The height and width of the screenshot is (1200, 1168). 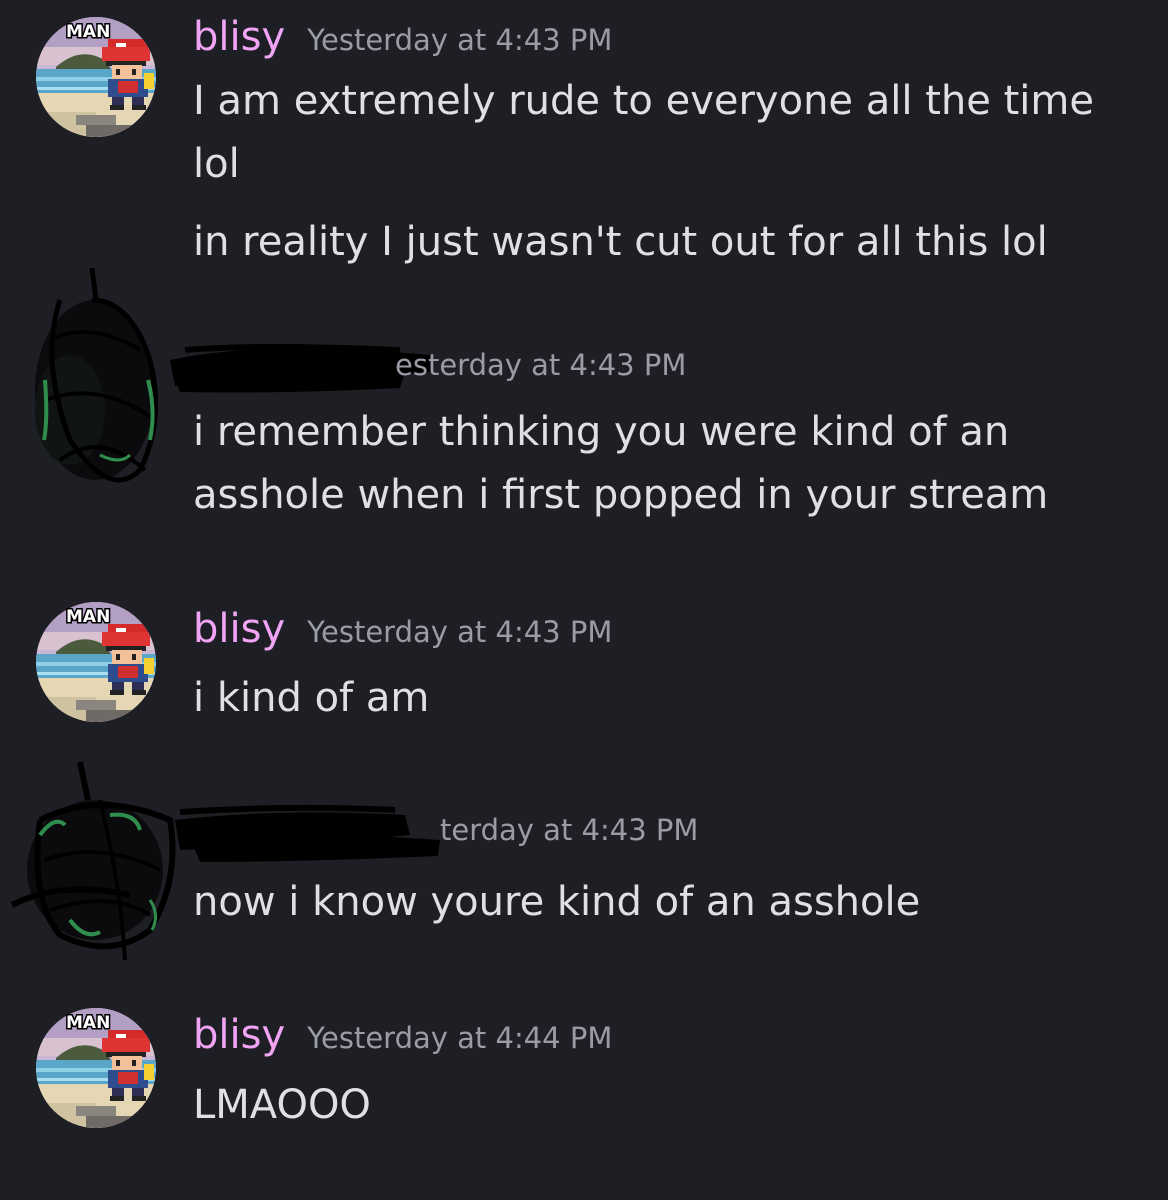 I want to click on username: blisy, so click(x=239, y=1035).